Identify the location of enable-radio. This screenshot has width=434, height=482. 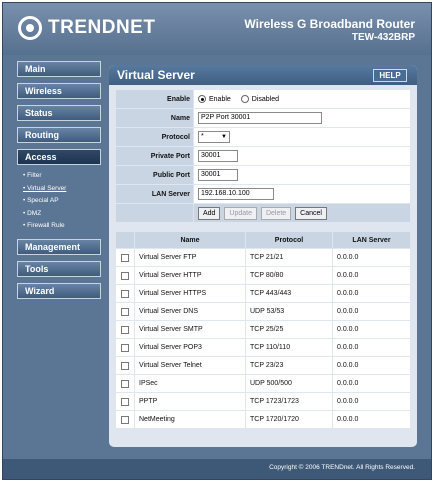
(202, 99).